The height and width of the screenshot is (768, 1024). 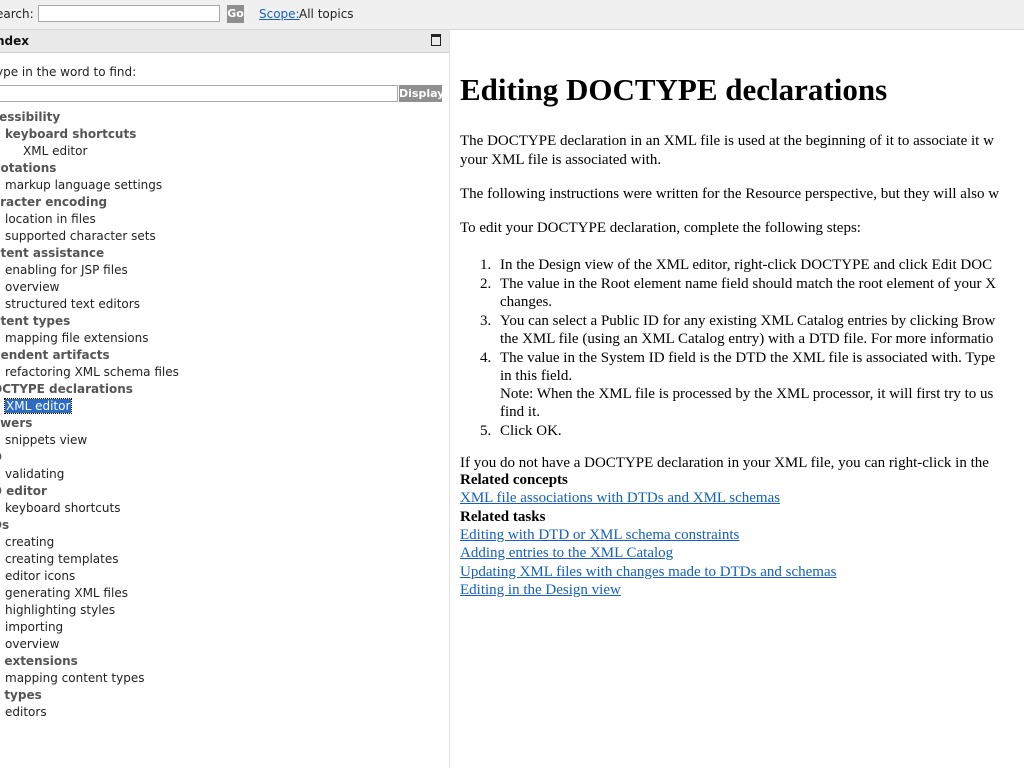 What do you see at coordinates (279, 14) in the screenshot?
I see `scope-link: Scope:` at bounding box center [279, 14].